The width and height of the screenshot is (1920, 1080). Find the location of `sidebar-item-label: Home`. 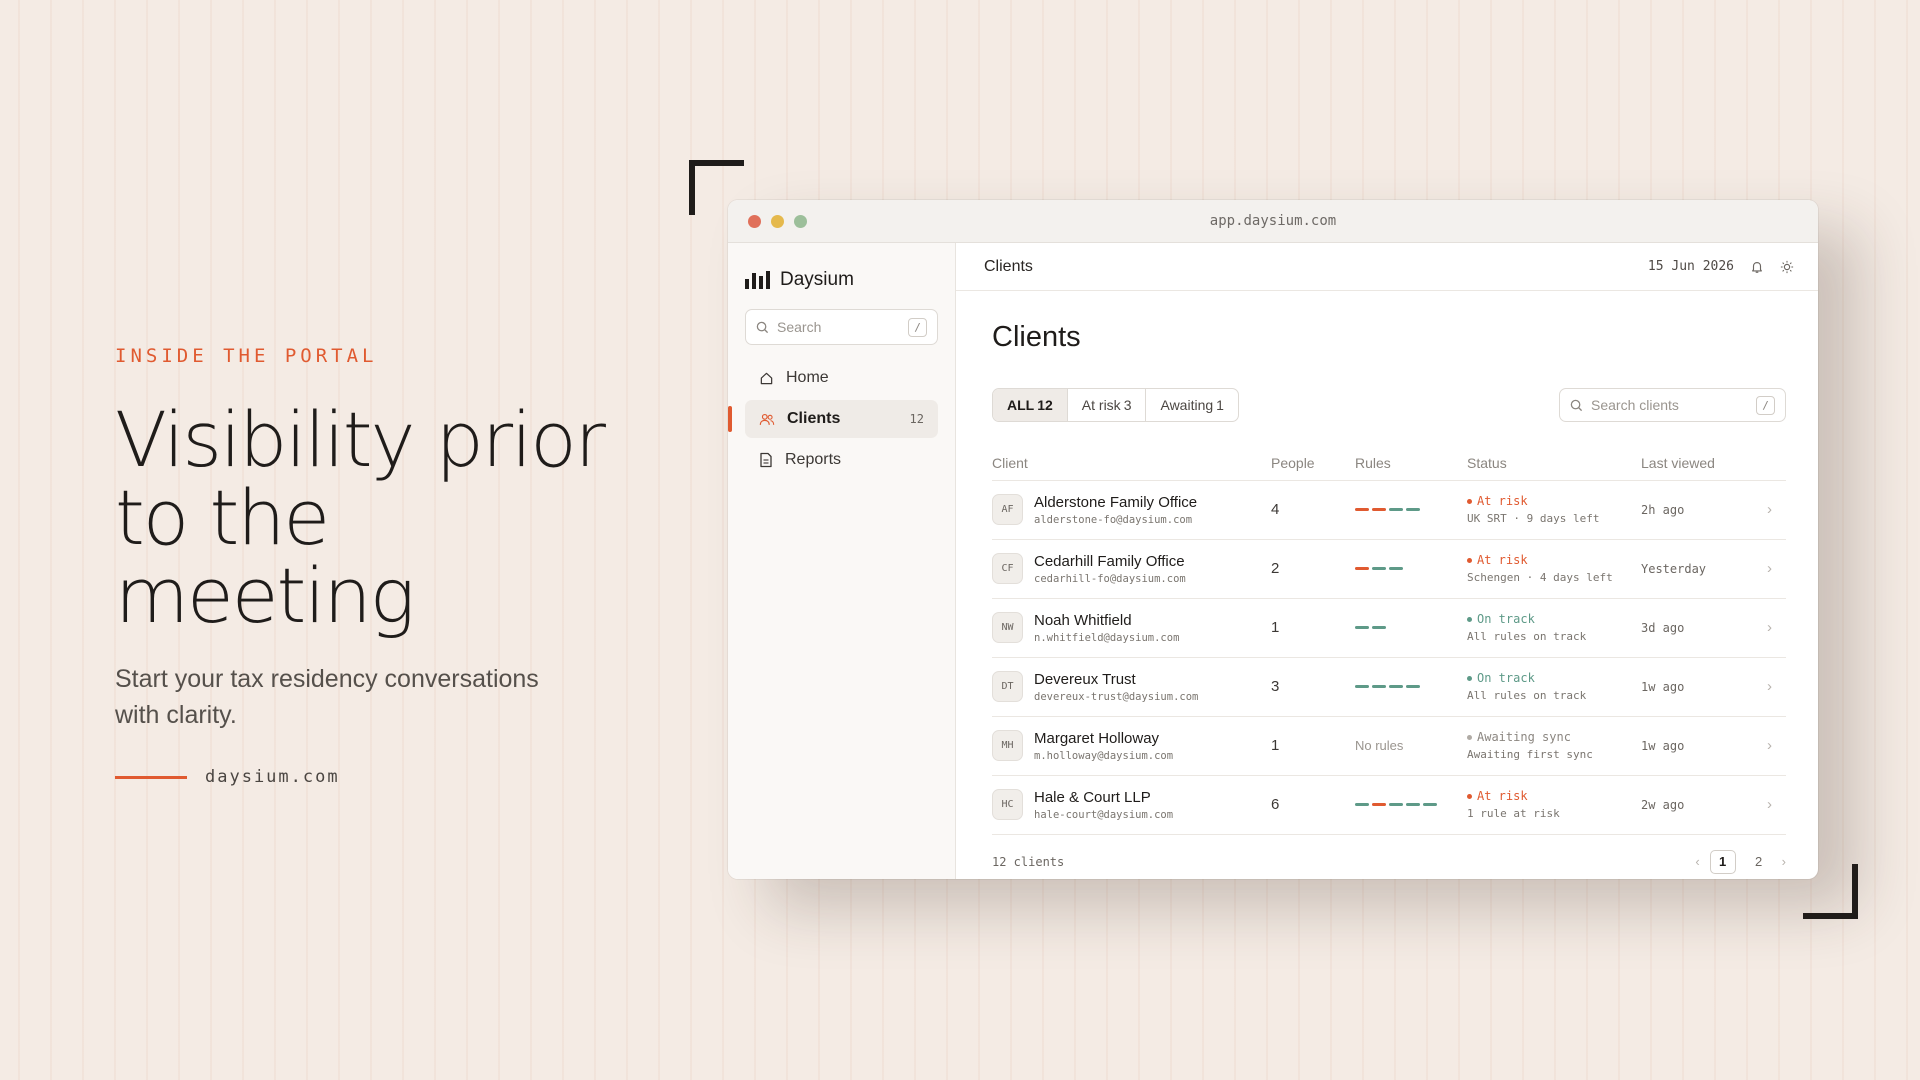

sidebar-item-label: Home is located at coordinates (807, 377).